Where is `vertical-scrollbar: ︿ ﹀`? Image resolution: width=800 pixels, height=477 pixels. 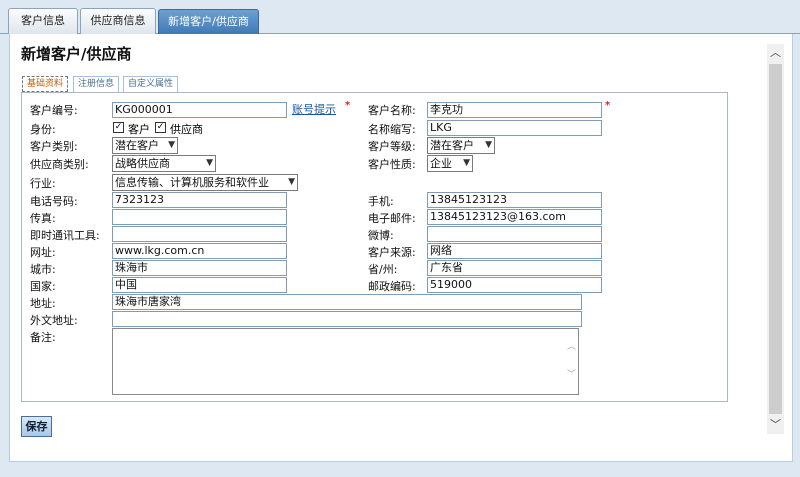
vertical-scrollbar: ︿ ﹀ is located at coordinates (775, 239).